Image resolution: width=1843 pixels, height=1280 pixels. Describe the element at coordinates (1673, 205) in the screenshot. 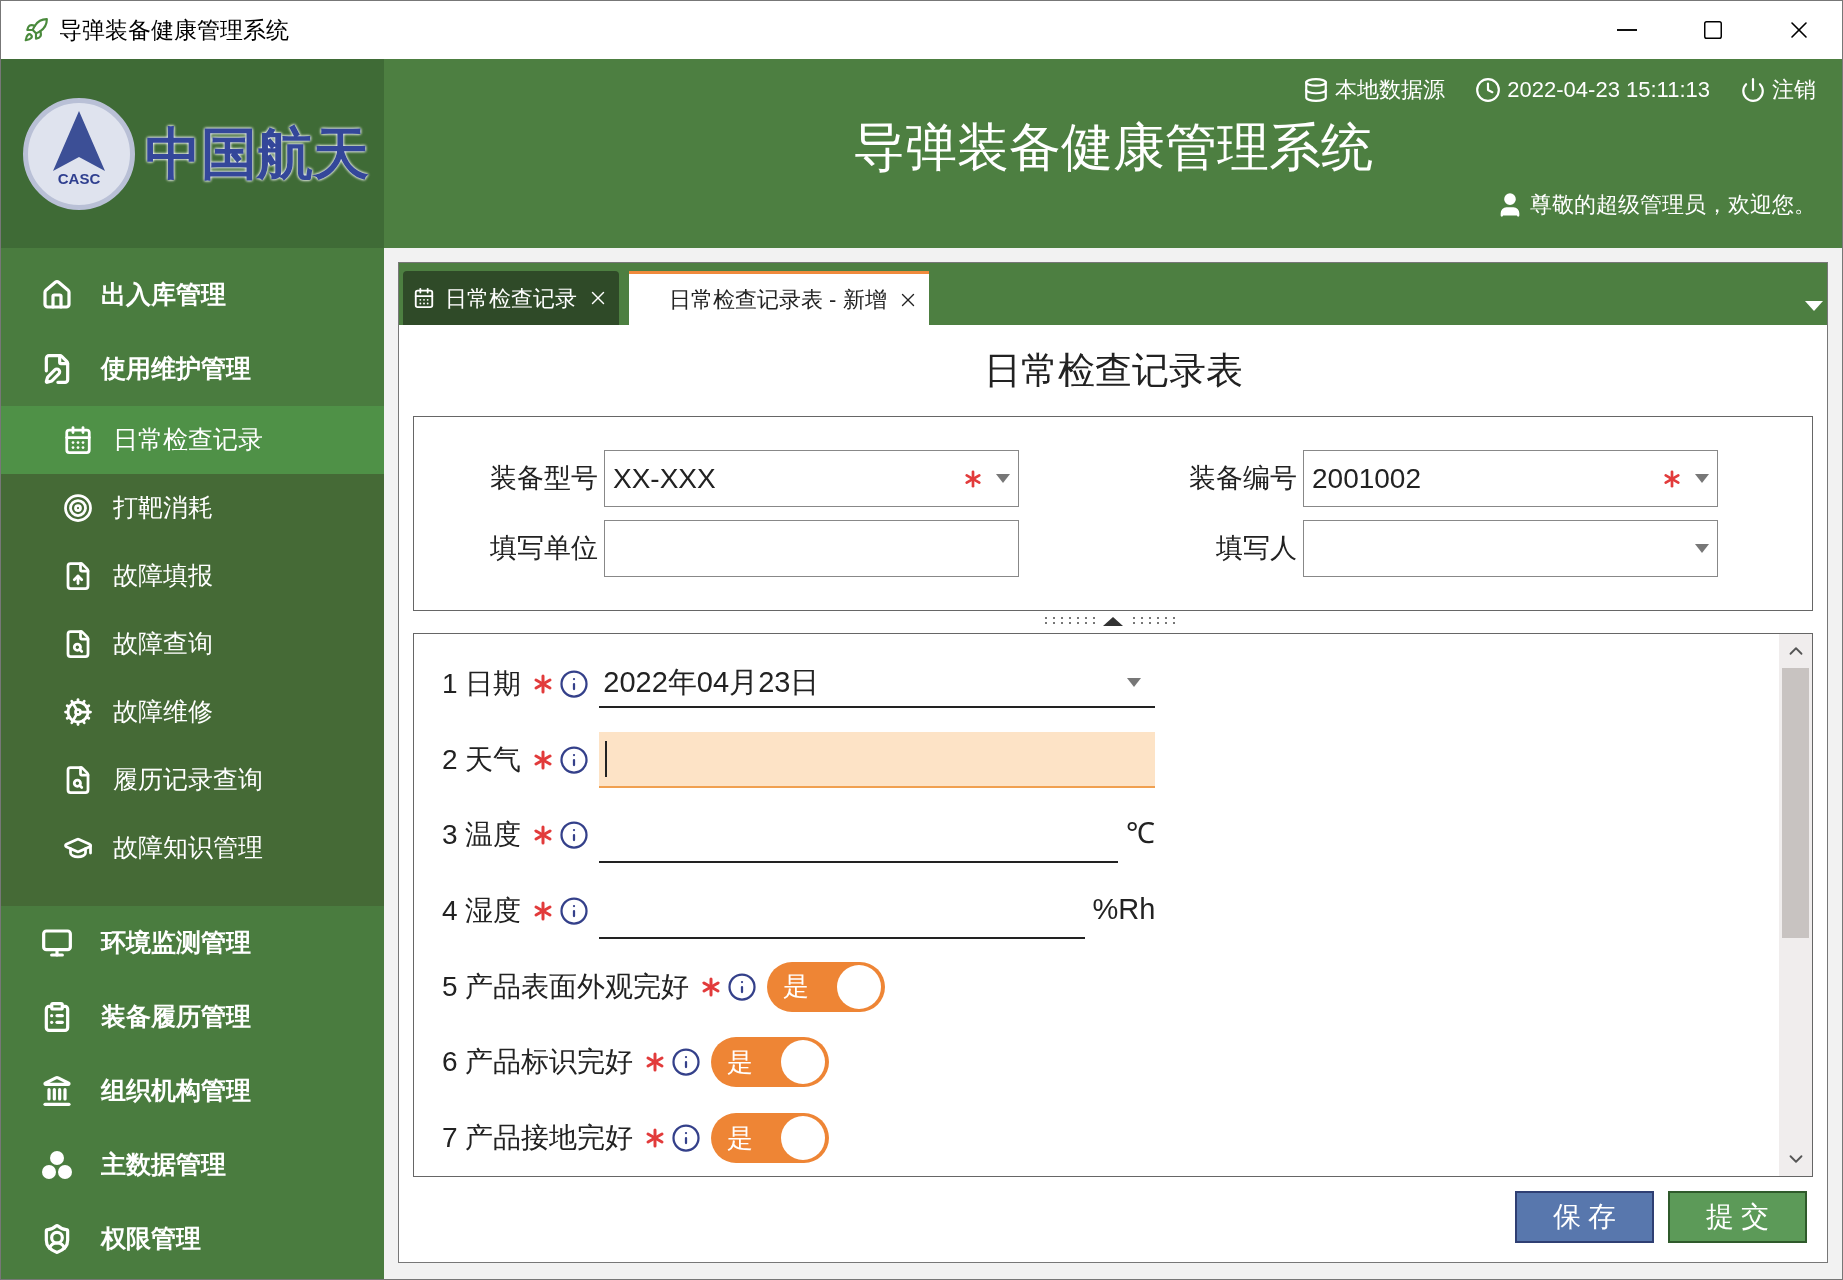

I see `welcome-text: 尊敬的超级管理员，欢迎您。` at that location.